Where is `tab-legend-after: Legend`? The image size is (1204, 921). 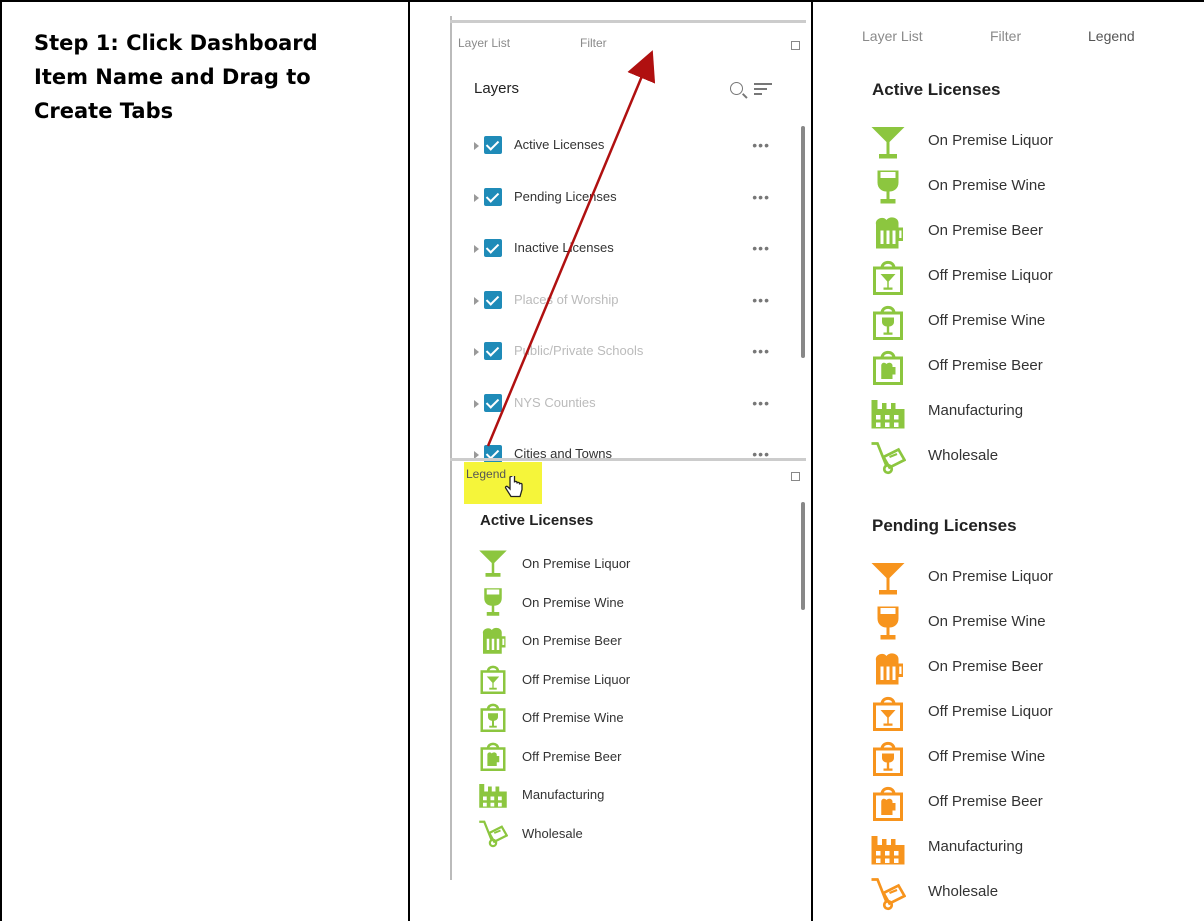
tab-legend-after: Legend is located at coordinates (1111, 36).